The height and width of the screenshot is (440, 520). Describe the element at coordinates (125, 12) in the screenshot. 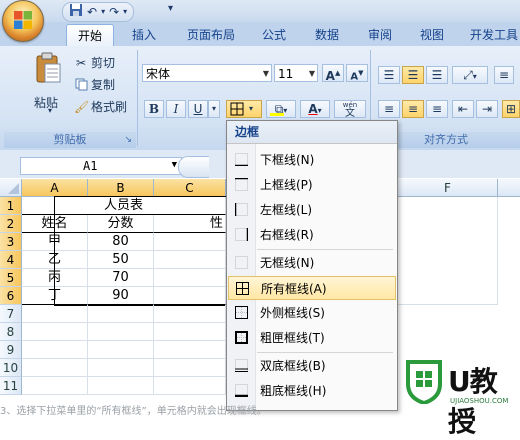

I see `redo-dropdown-icon: ▾` at that location.